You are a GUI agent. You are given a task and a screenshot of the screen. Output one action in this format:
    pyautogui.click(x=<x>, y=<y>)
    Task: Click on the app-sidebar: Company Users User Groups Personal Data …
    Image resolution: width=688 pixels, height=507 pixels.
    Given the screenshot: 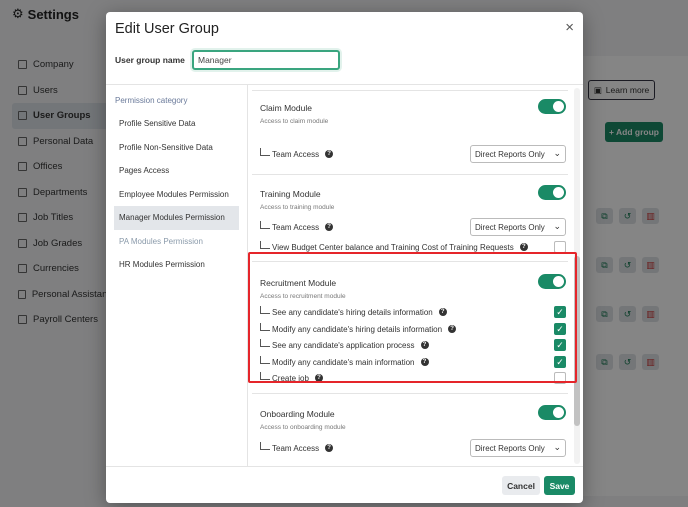 What is the action you would take?
    pyautogui.click(x=55, y=192)
    